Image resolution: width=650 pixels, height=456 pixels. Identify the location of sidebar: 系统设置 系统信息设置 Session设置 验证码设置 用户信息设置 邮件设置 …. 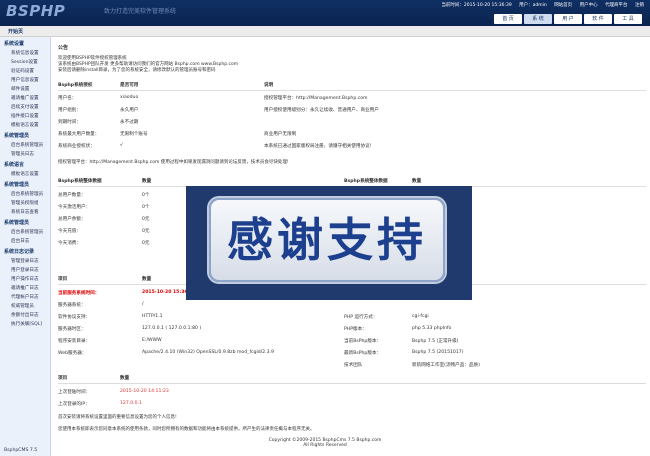
(25, 246).